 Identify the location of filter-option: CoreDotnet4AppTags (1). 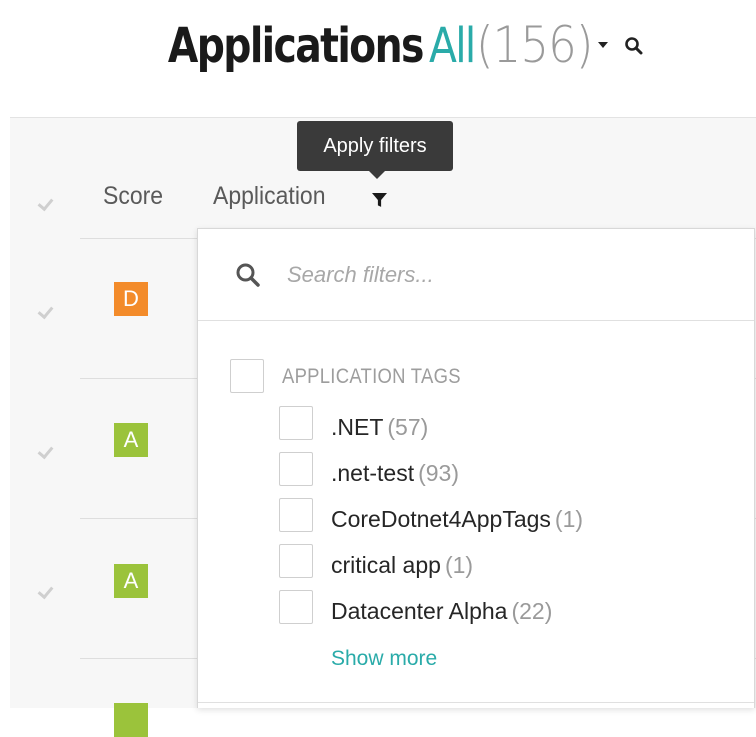
(457, 519).